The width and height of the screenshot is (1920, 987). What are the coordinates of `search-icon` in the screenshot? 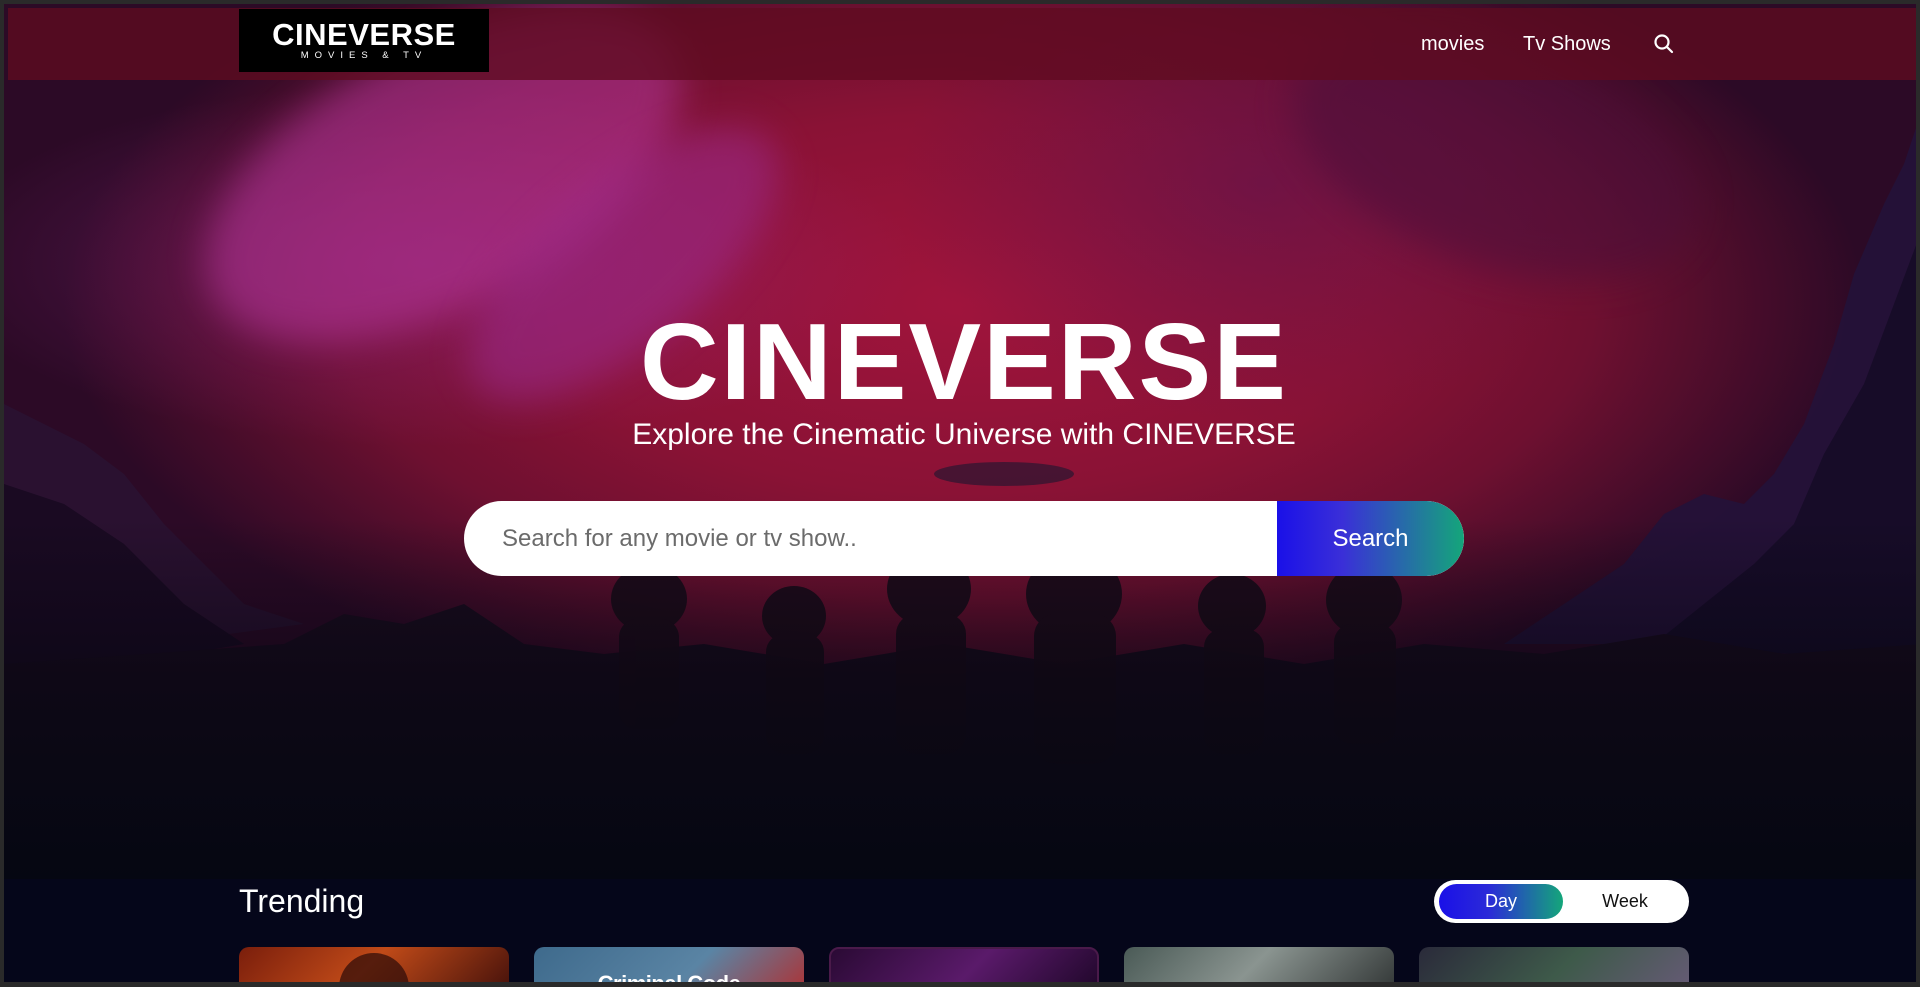 It's located at (1664, 44).